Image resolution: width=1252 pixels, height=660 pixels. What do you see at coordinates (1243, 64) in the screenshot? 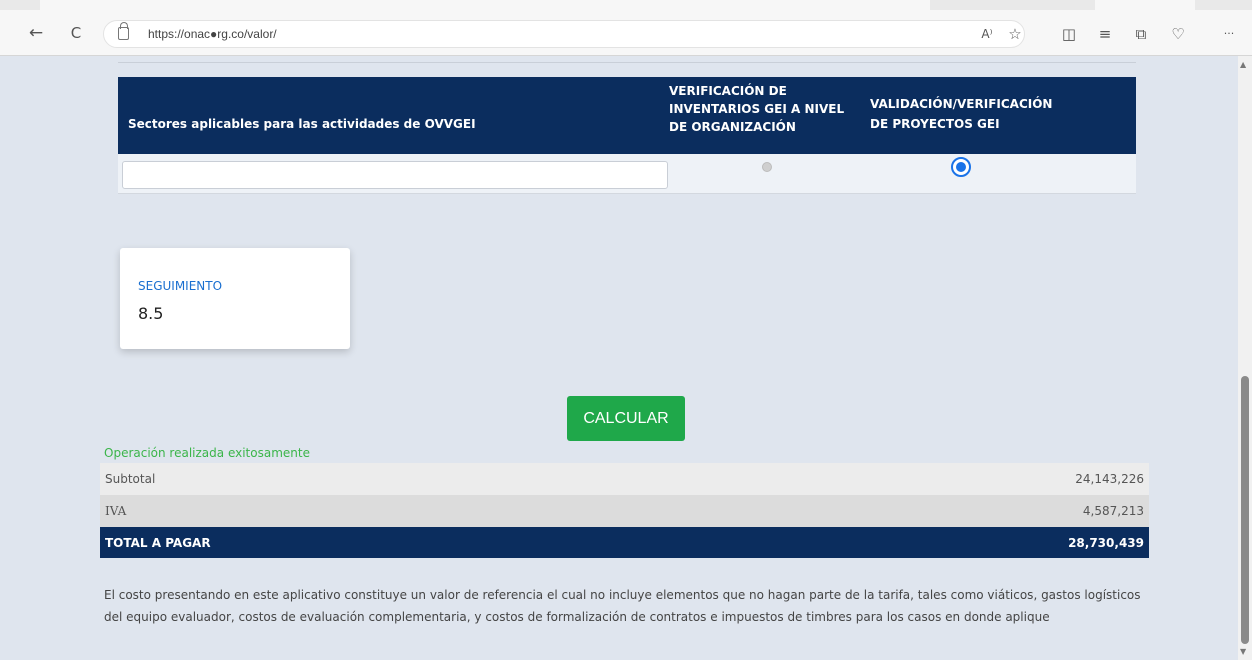
I see `scroll-up-icon: ▲` at bounding box center [1243, 64].